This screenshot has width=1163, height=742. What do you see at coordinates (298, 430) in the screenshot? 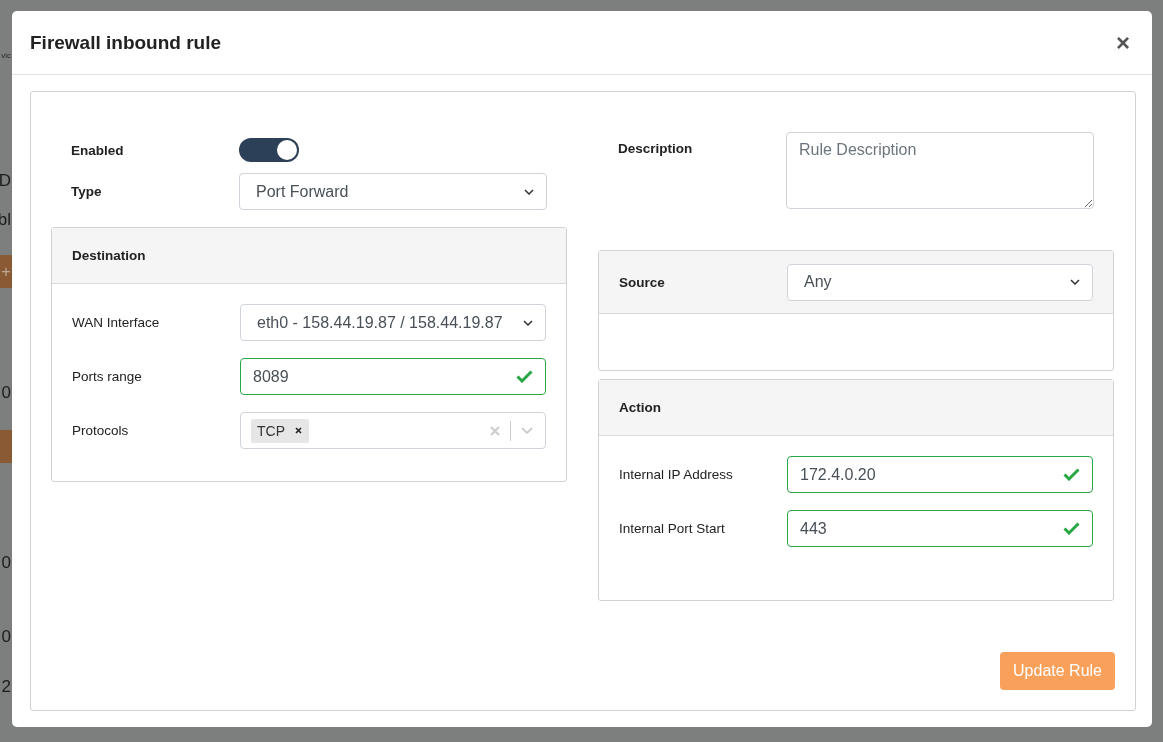
I see `remove-icon` at bounding box center [298, 430].